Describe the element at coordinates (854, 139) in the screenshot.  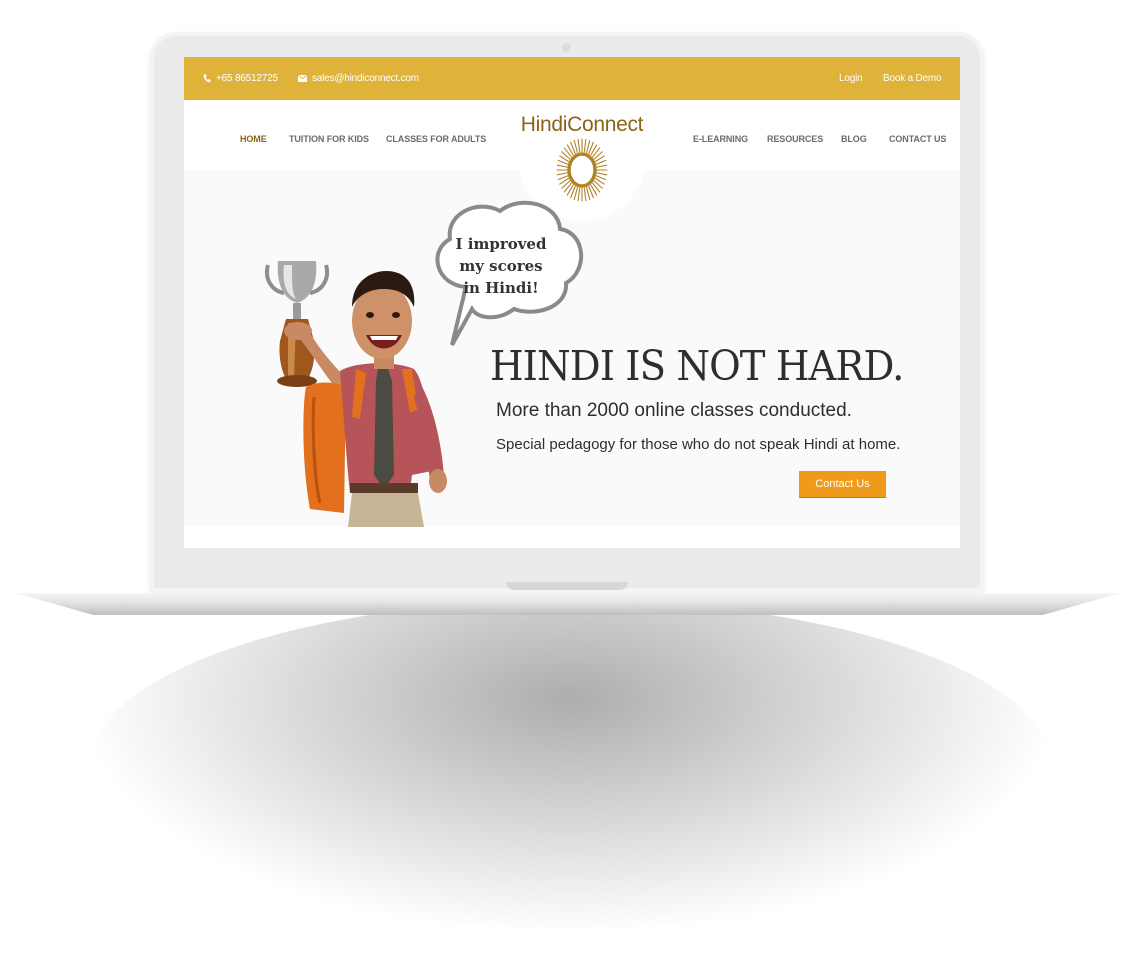
I see `nav-item-blog: BLOG` at that location.